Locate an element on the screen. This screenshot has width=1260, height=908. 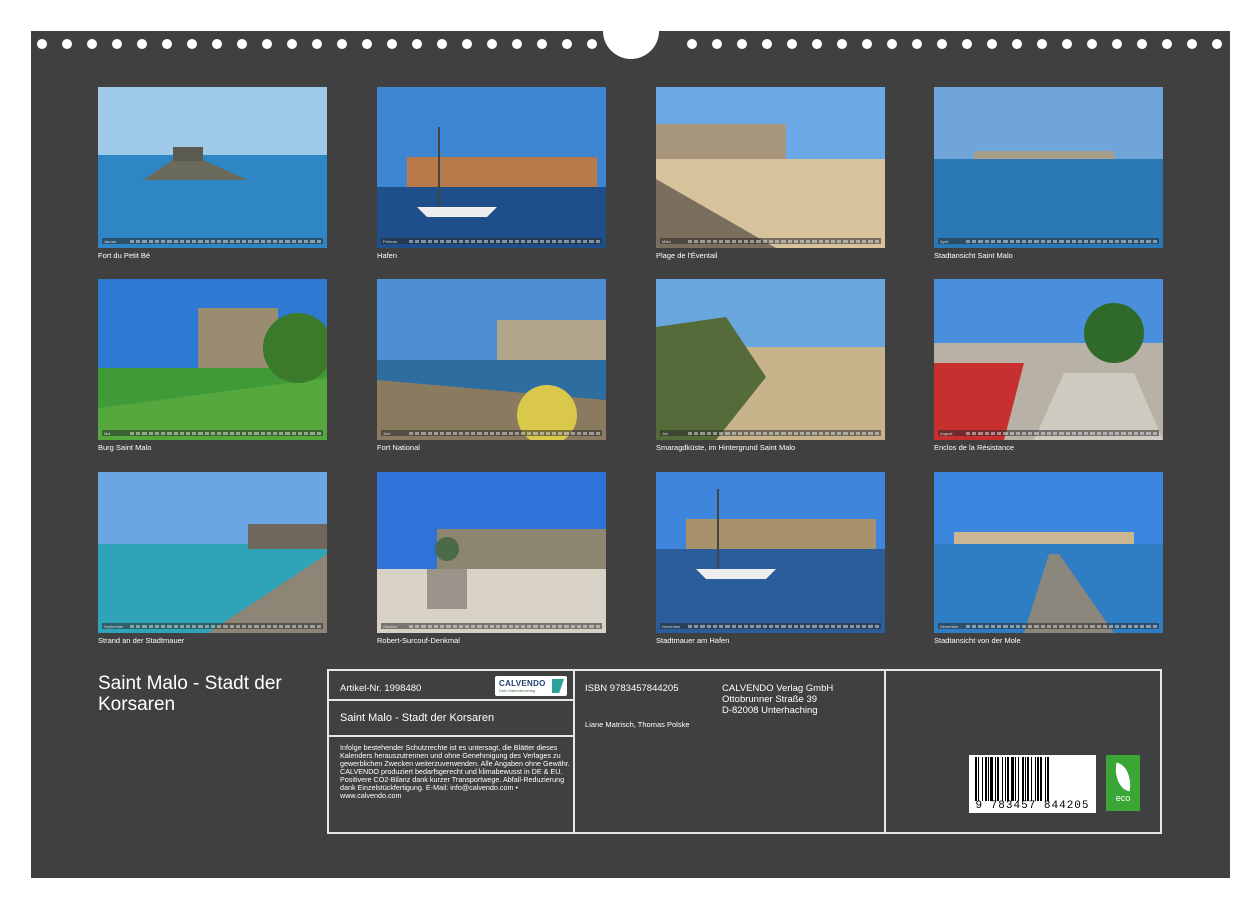
publisher-line-1: CALVENDO Verlag GmbH is located at coordinates (778, 688).